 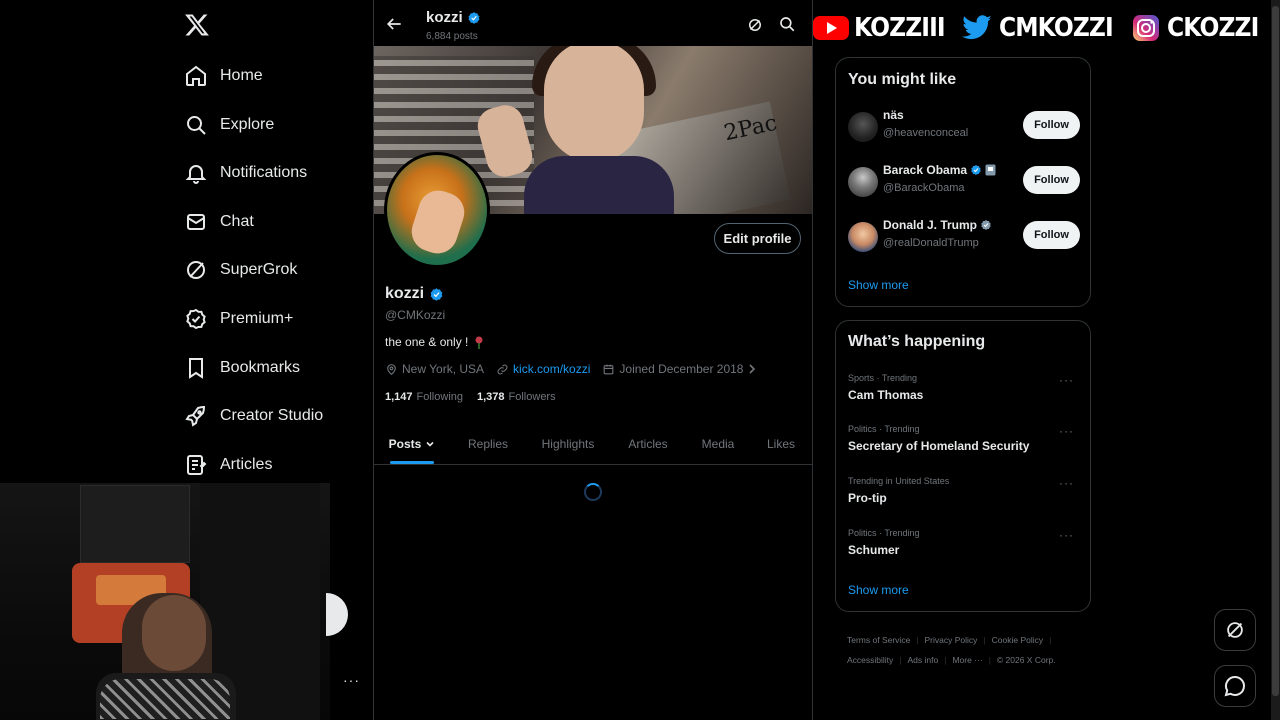 What do you see at coordinates (430, 444) in the screenshot?
I see `chevron-down-icon` at bounding box center [430, 444].